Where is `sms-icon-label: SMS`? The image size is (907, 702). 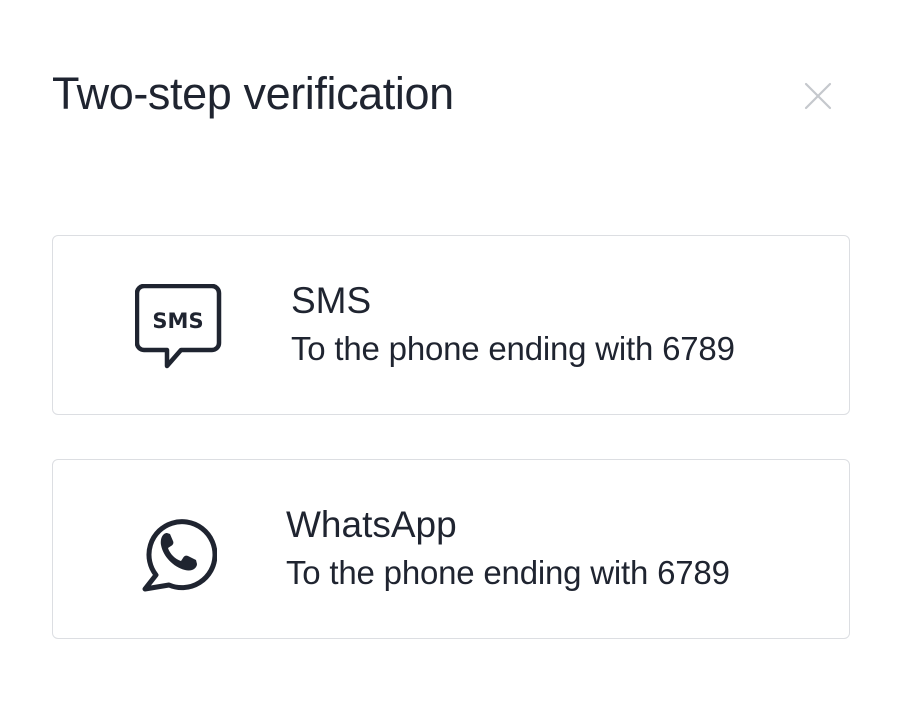 sms-icon-label: SMS is located at coordinates (177, 321).